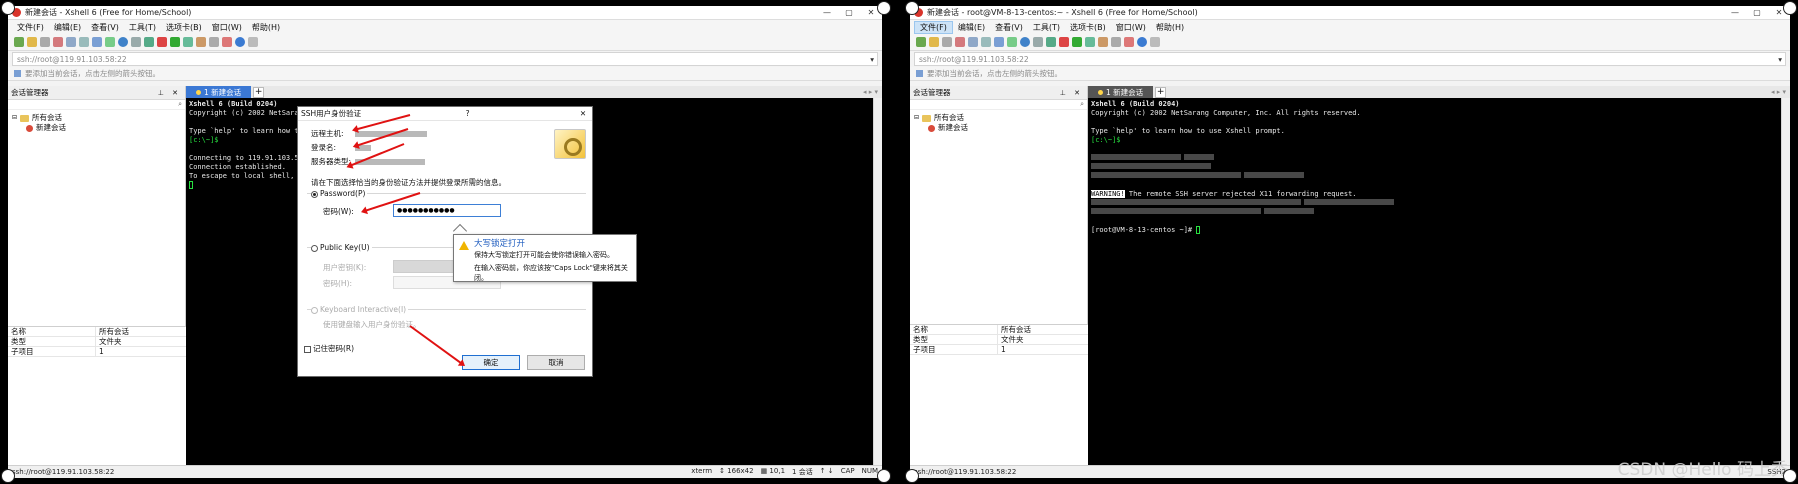 This screenshot has height=484, width=1798. What do you see at coordinates (446, 322) in the screenshot?
I see `keyboard-interactive-group: Keyboard Interactive(I) 使用键盘输入用户身份验证。` at bounding box center [446, 322].